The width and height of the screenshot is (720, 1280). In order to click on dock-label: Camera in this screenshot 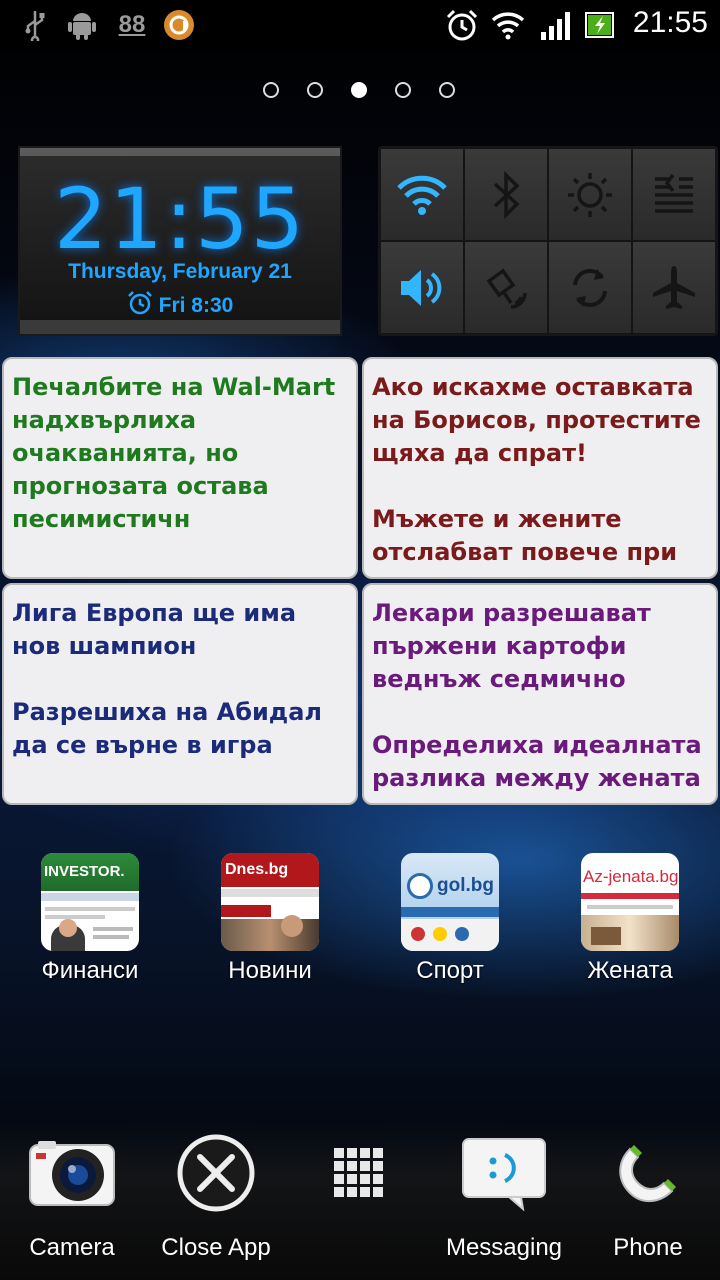, I will do `click(72, 1247)`.